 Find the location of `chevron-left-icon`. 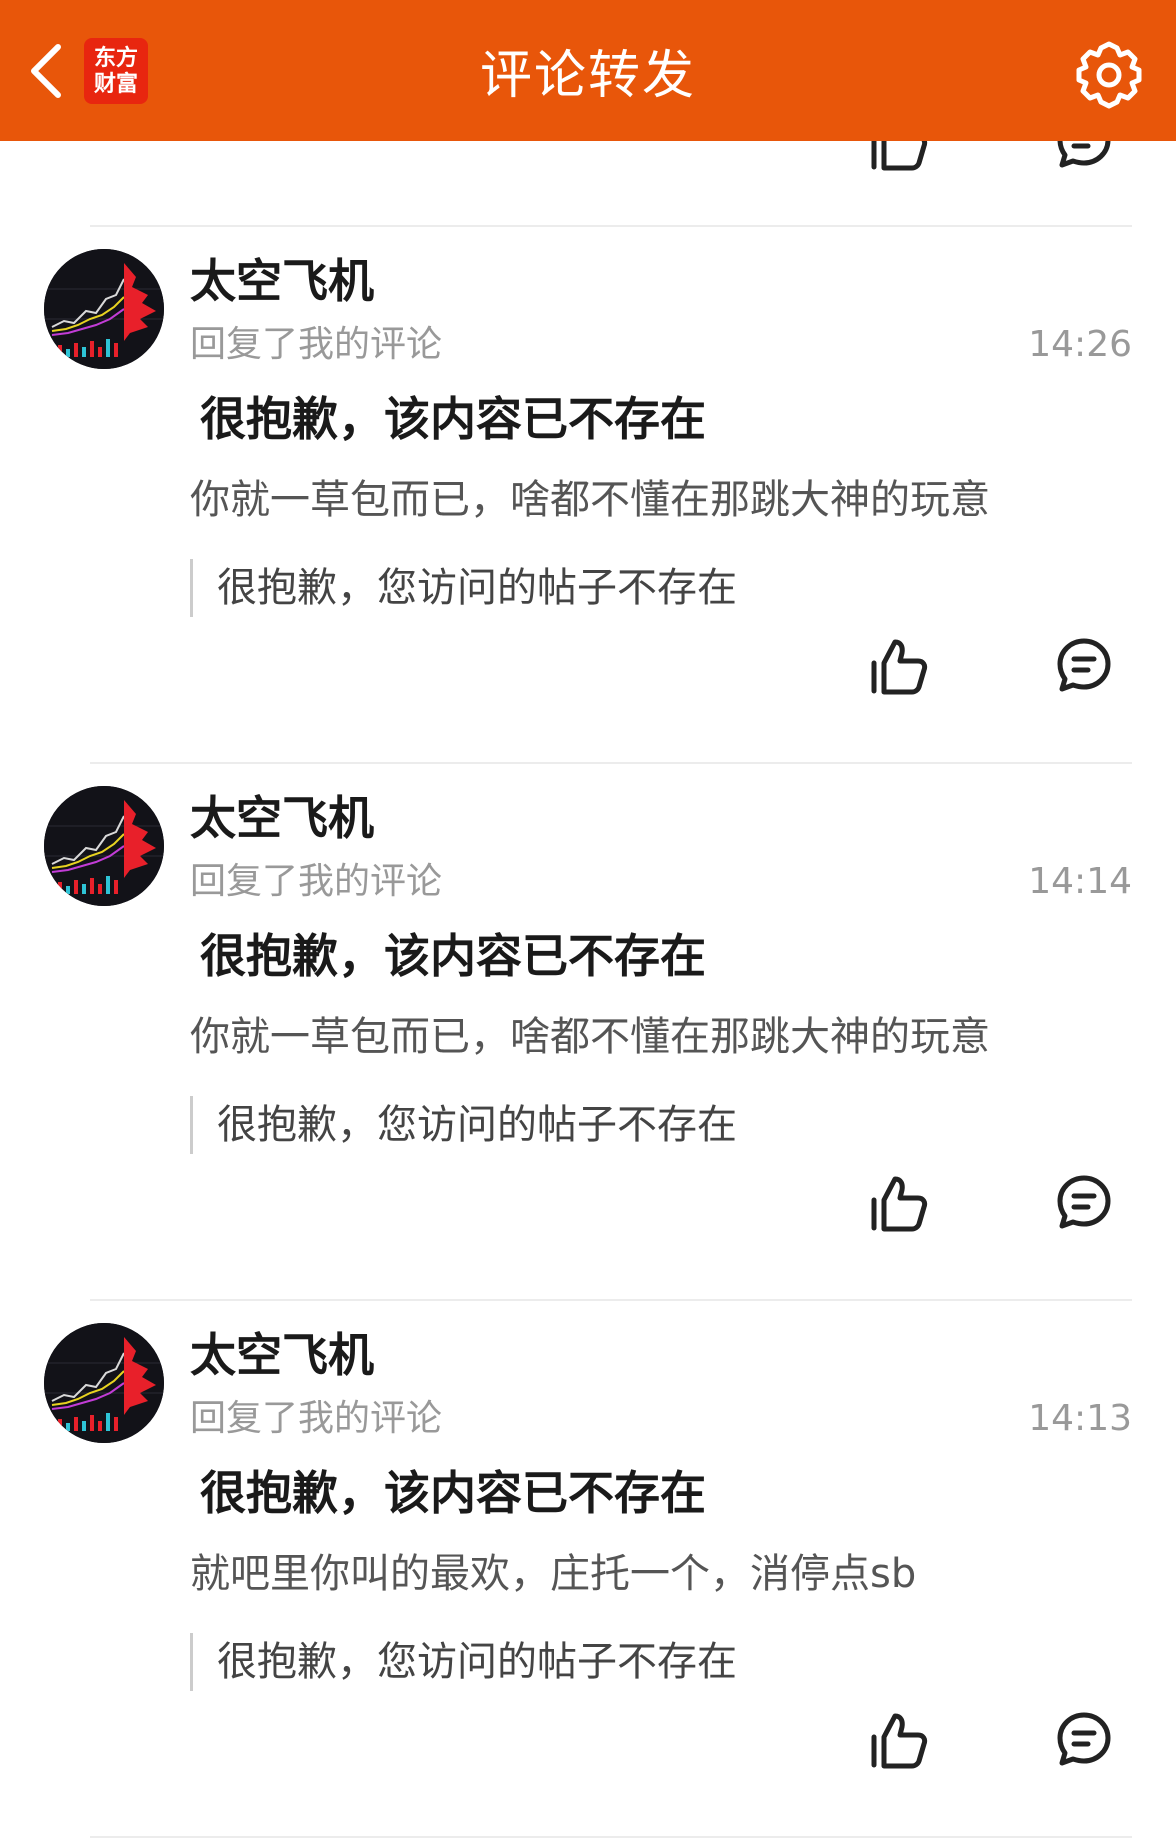

chevron-left-icon is located at coordinates (46, 71).